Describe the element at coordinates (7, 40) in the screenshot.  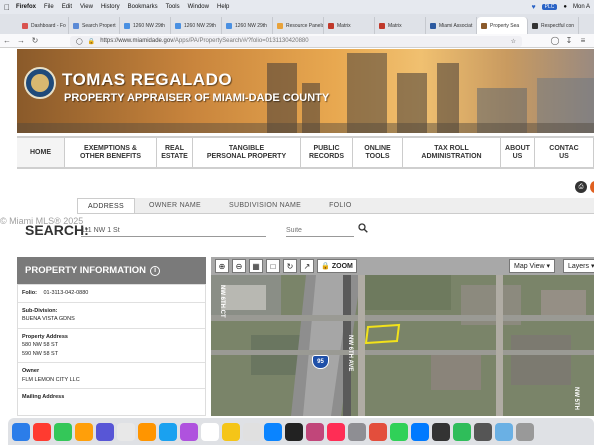
I see `back-icon: ←` at that location.